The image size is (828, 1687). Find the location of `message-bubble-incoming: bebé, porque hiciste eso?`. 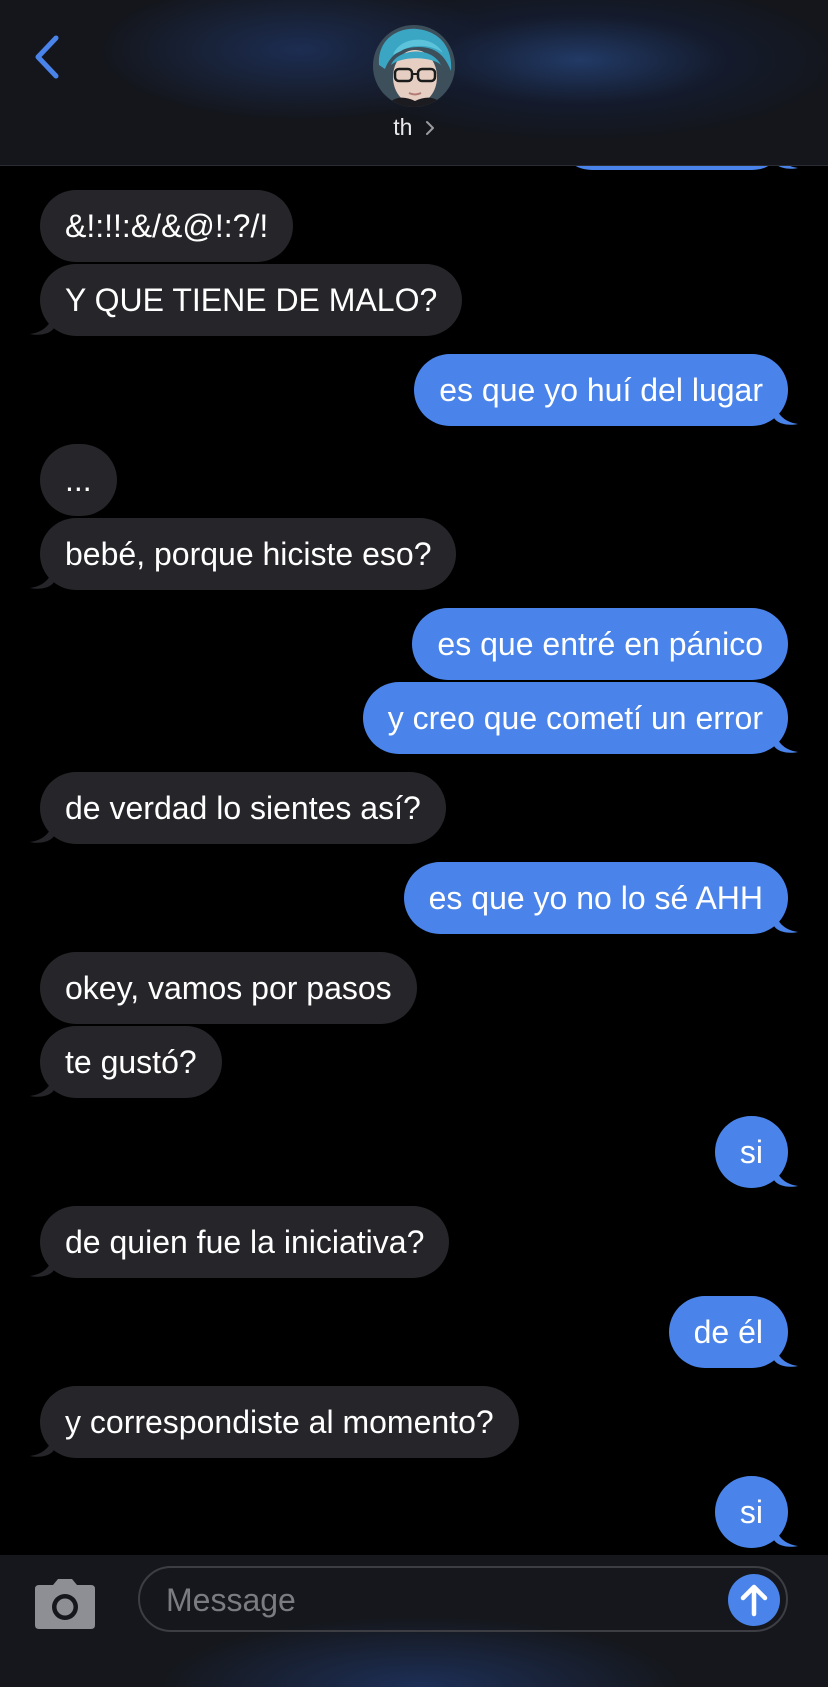

message-bubble-incoming: bebé, porque hiciste eso? is located at coordinates (243, 554).